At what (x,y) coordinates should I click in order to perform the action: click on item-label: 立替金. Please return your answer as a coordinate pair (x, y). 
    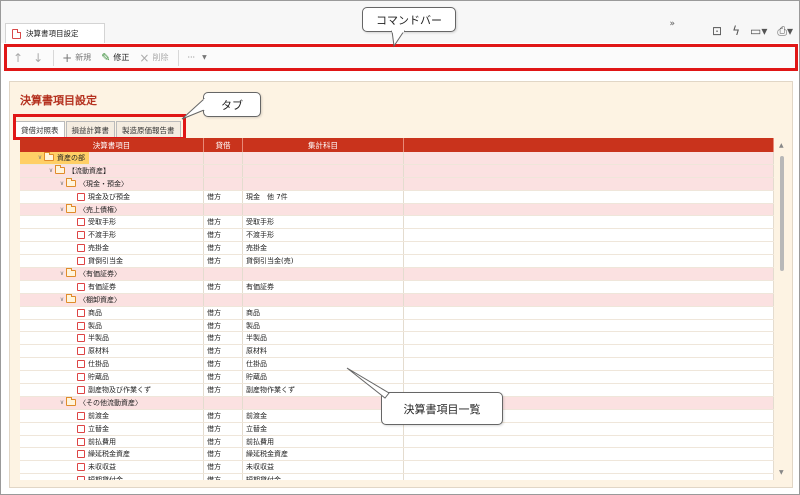
    Looking at the image, I should click on (98, 428).